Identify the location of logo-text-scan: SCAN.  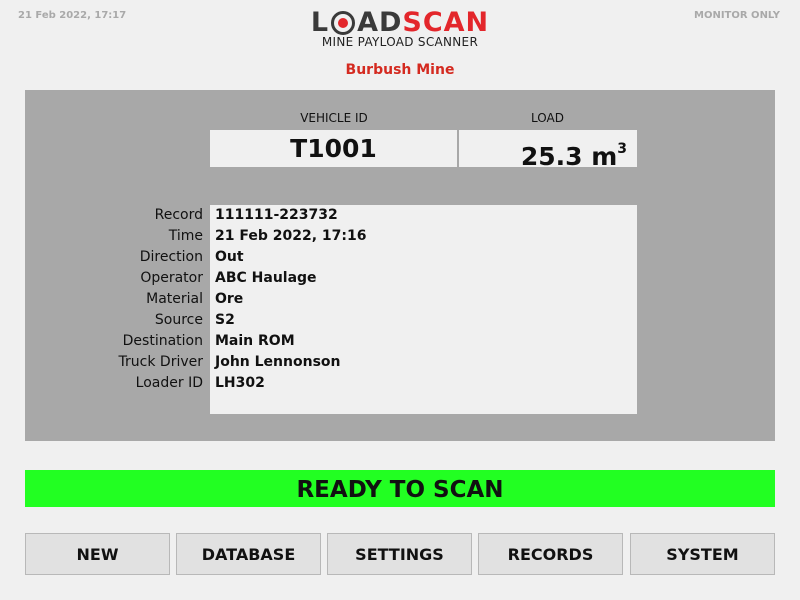
(446, 22).